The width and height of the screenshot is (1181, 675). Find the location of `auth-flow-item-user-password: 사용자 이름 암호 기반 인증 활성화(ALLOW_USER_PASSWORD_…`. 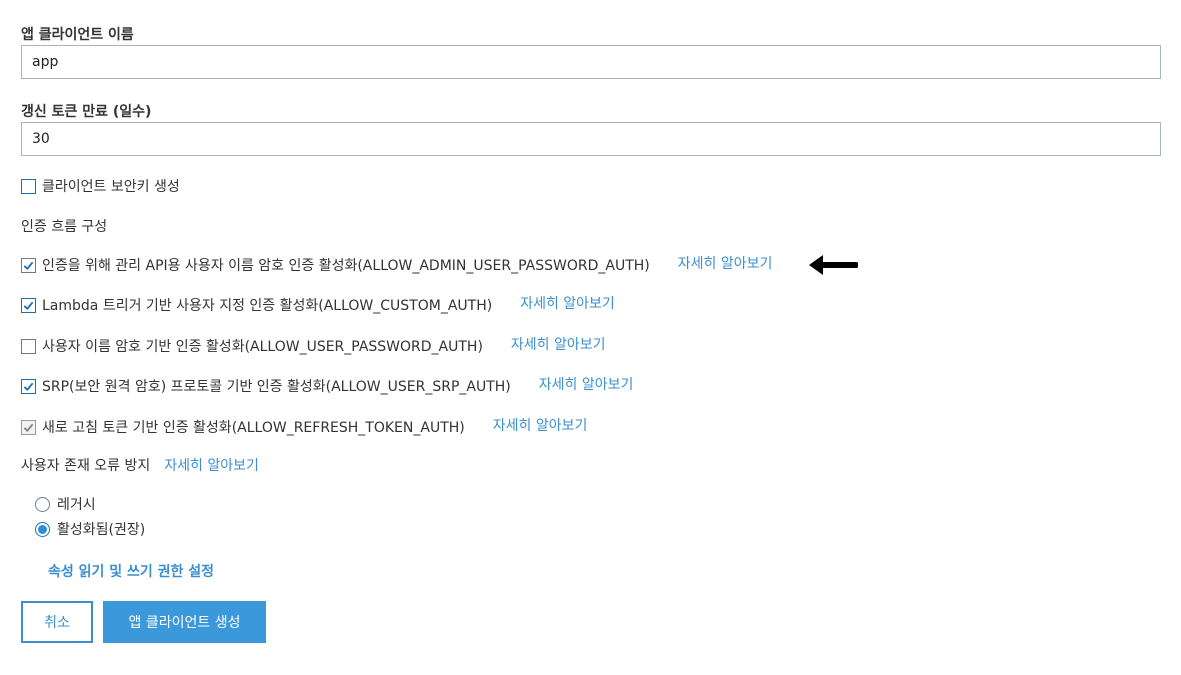

auth-flow-item-user-password: 사용자 이름 암호 기반 인증 활성화(ALLOW_USER_PASSWORD_… is located at coordinates (313, 346).